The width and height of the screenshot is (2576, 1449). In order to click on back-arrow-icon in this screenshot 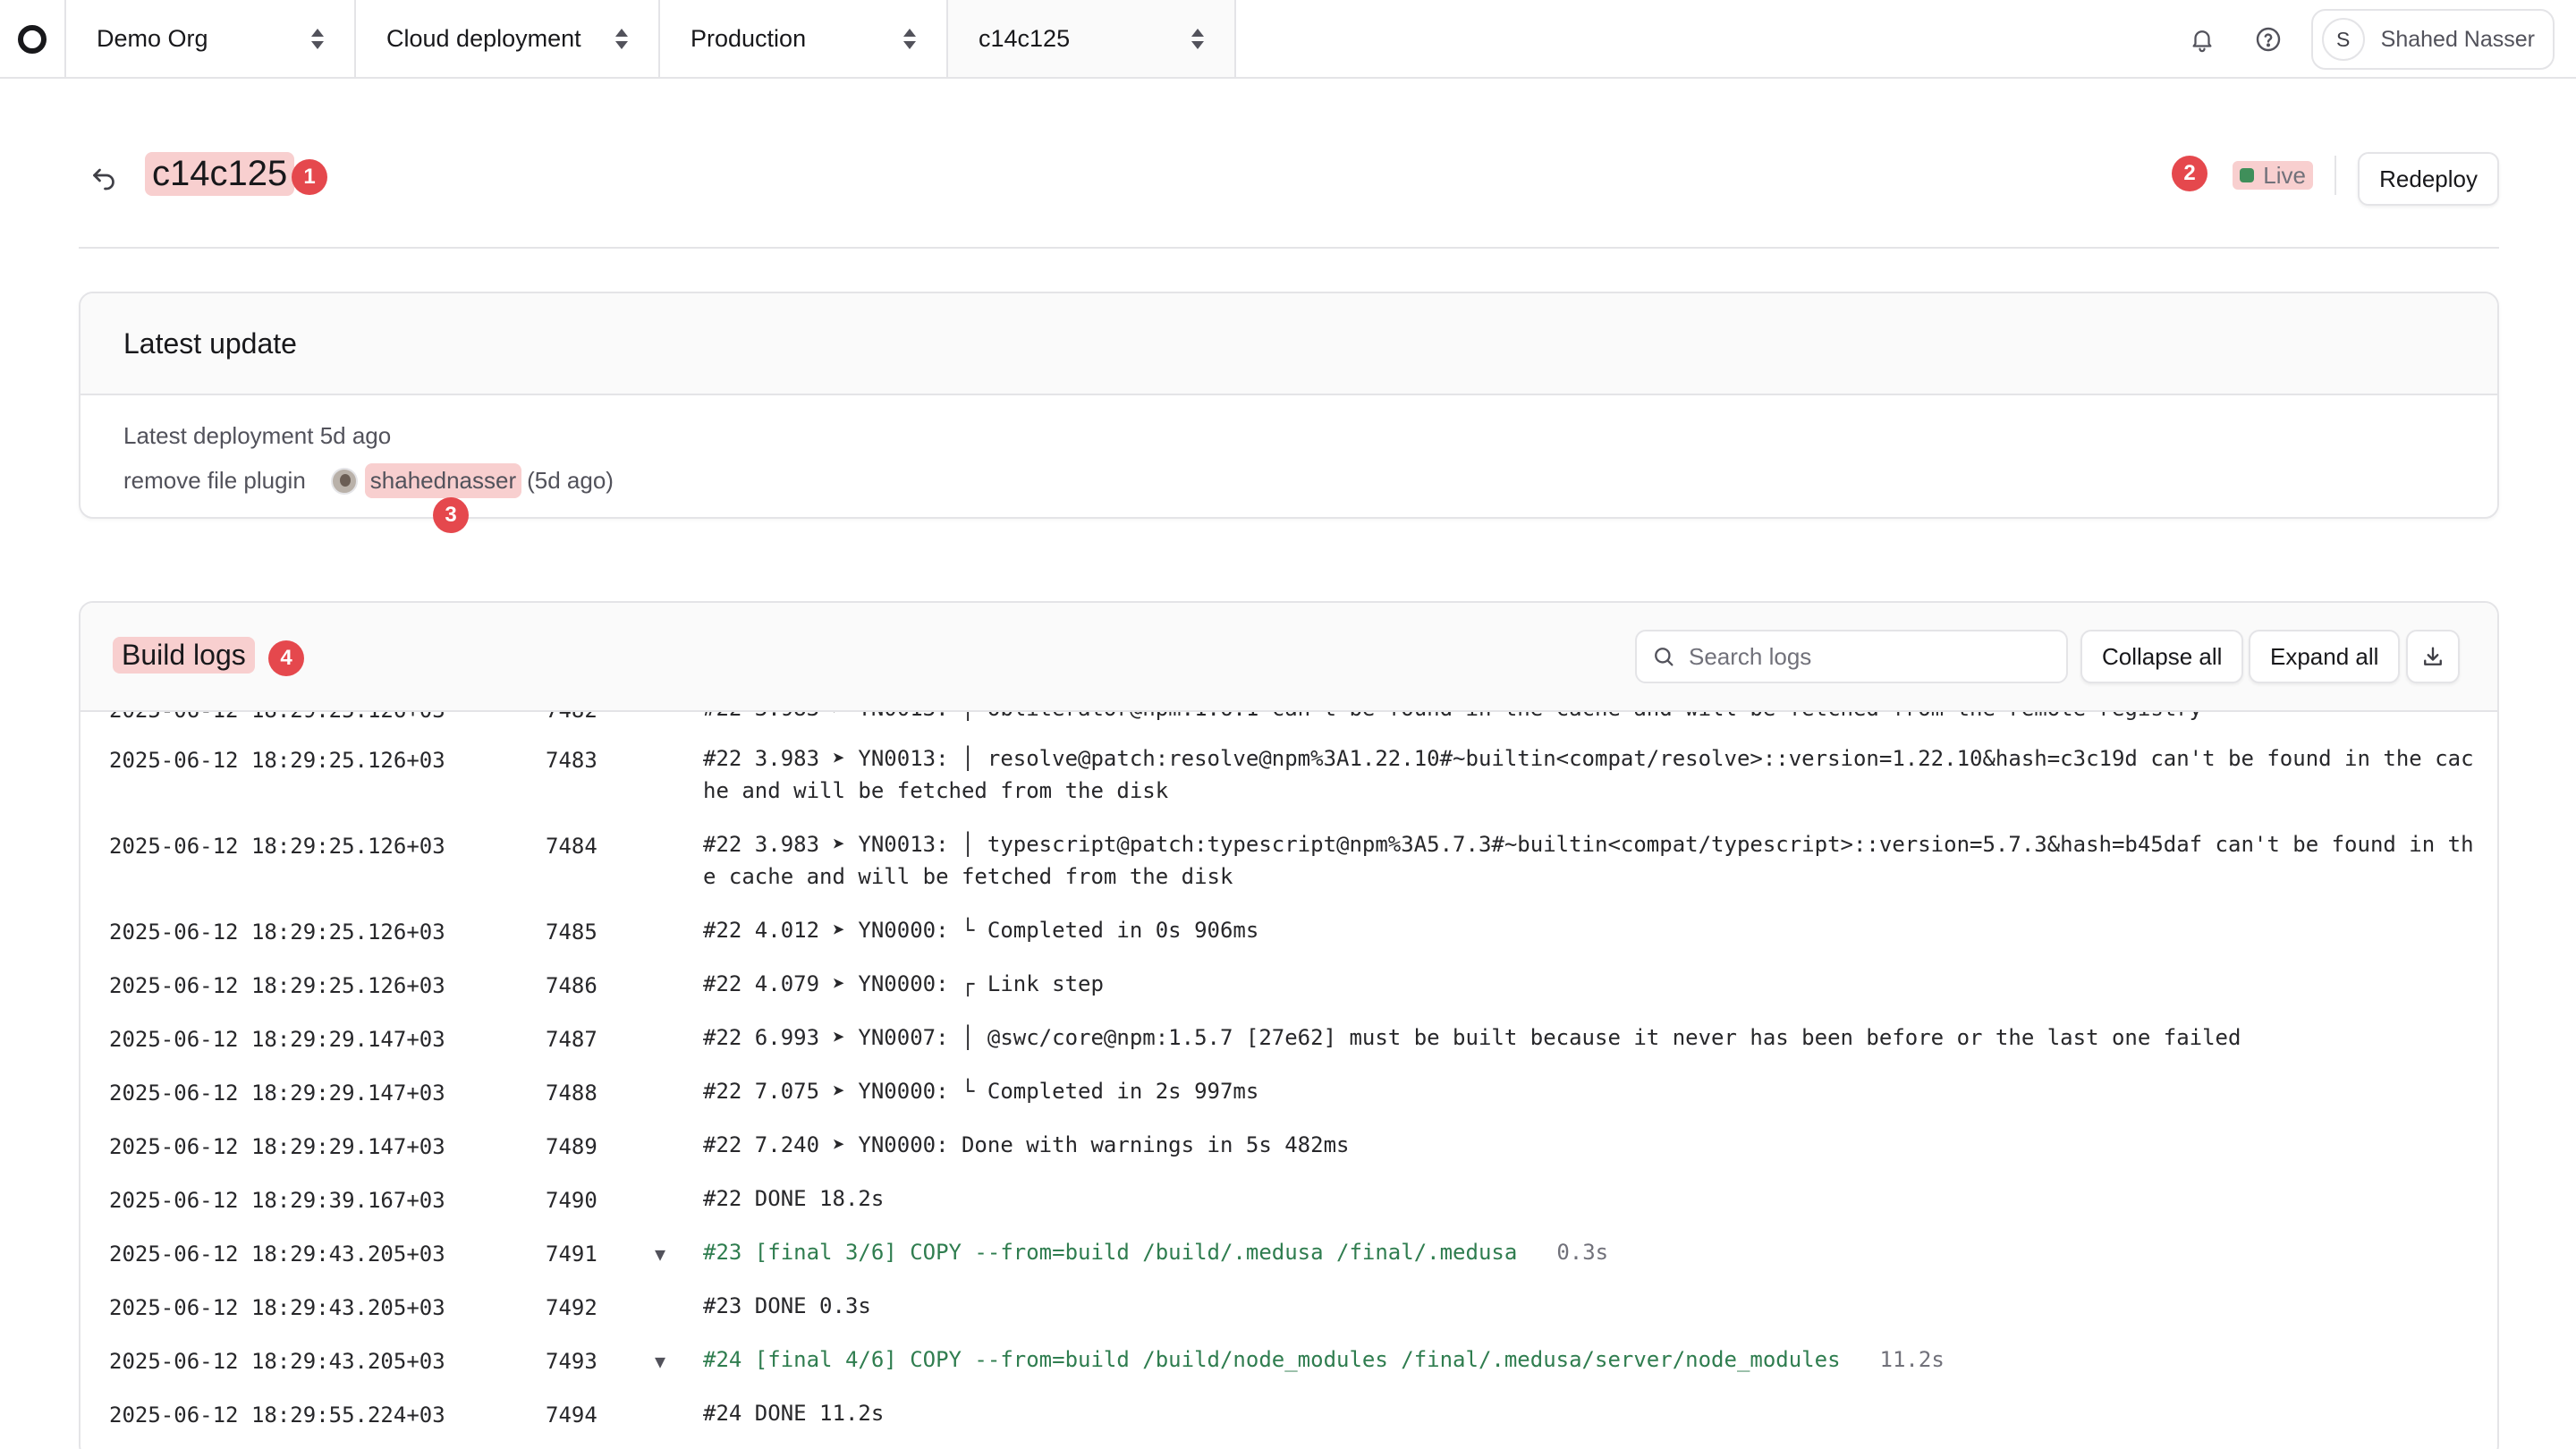, I will do `click(104, 177)`.